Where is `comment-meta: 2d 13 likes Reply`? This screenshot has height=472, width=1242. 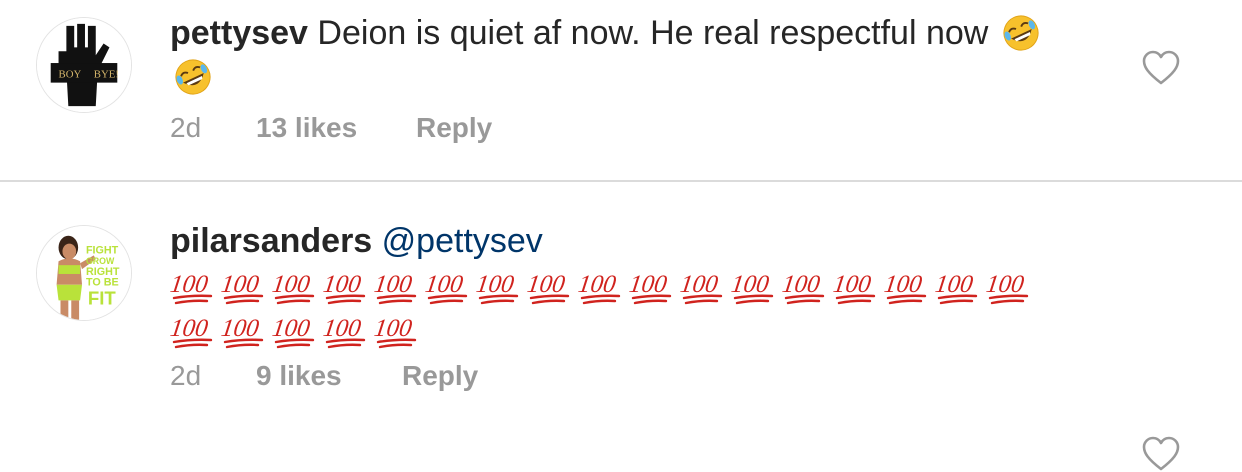
comment-meta: 2d 13 likes Reply is located at coordinates (331, 128).